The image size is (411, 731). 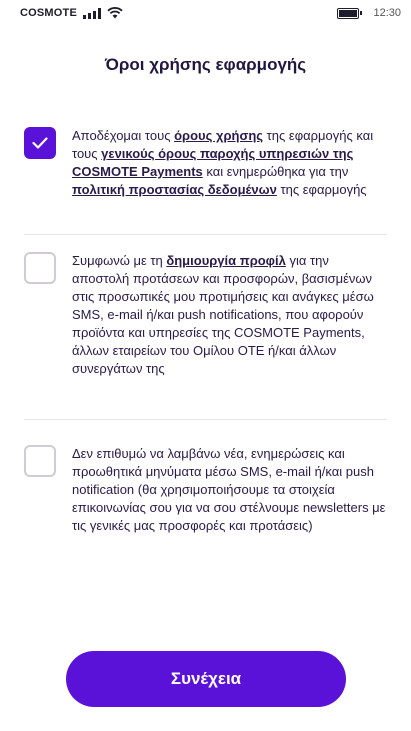 What do you see at coordinates (206, 679) in the screenshot?
I see `continue-button: Συνέχεια` at bounding box center [206, 679].